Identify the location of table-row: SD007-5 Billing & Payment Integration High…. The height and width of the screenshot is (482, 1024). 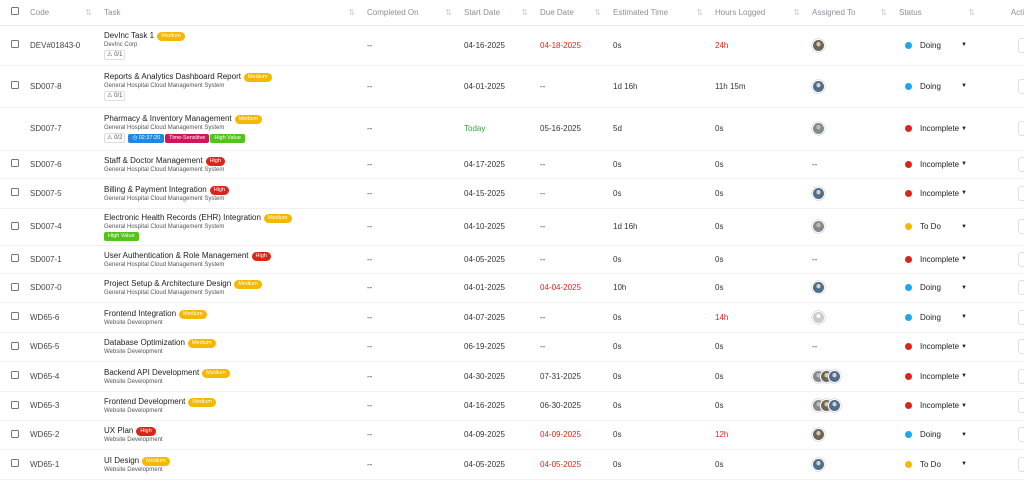
(512, 193).